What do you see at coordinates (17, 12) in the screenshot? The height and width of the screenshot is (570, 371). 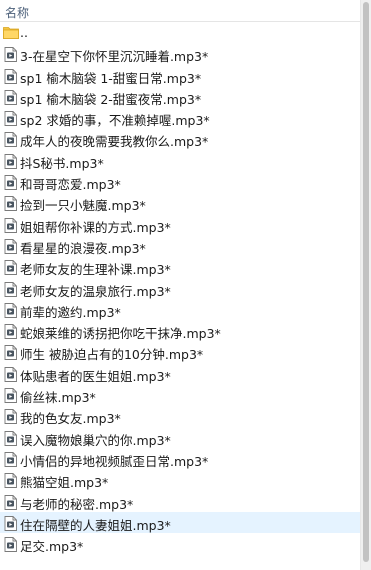 I see `name-column-header: 名称` at bounding box center [17, 12].